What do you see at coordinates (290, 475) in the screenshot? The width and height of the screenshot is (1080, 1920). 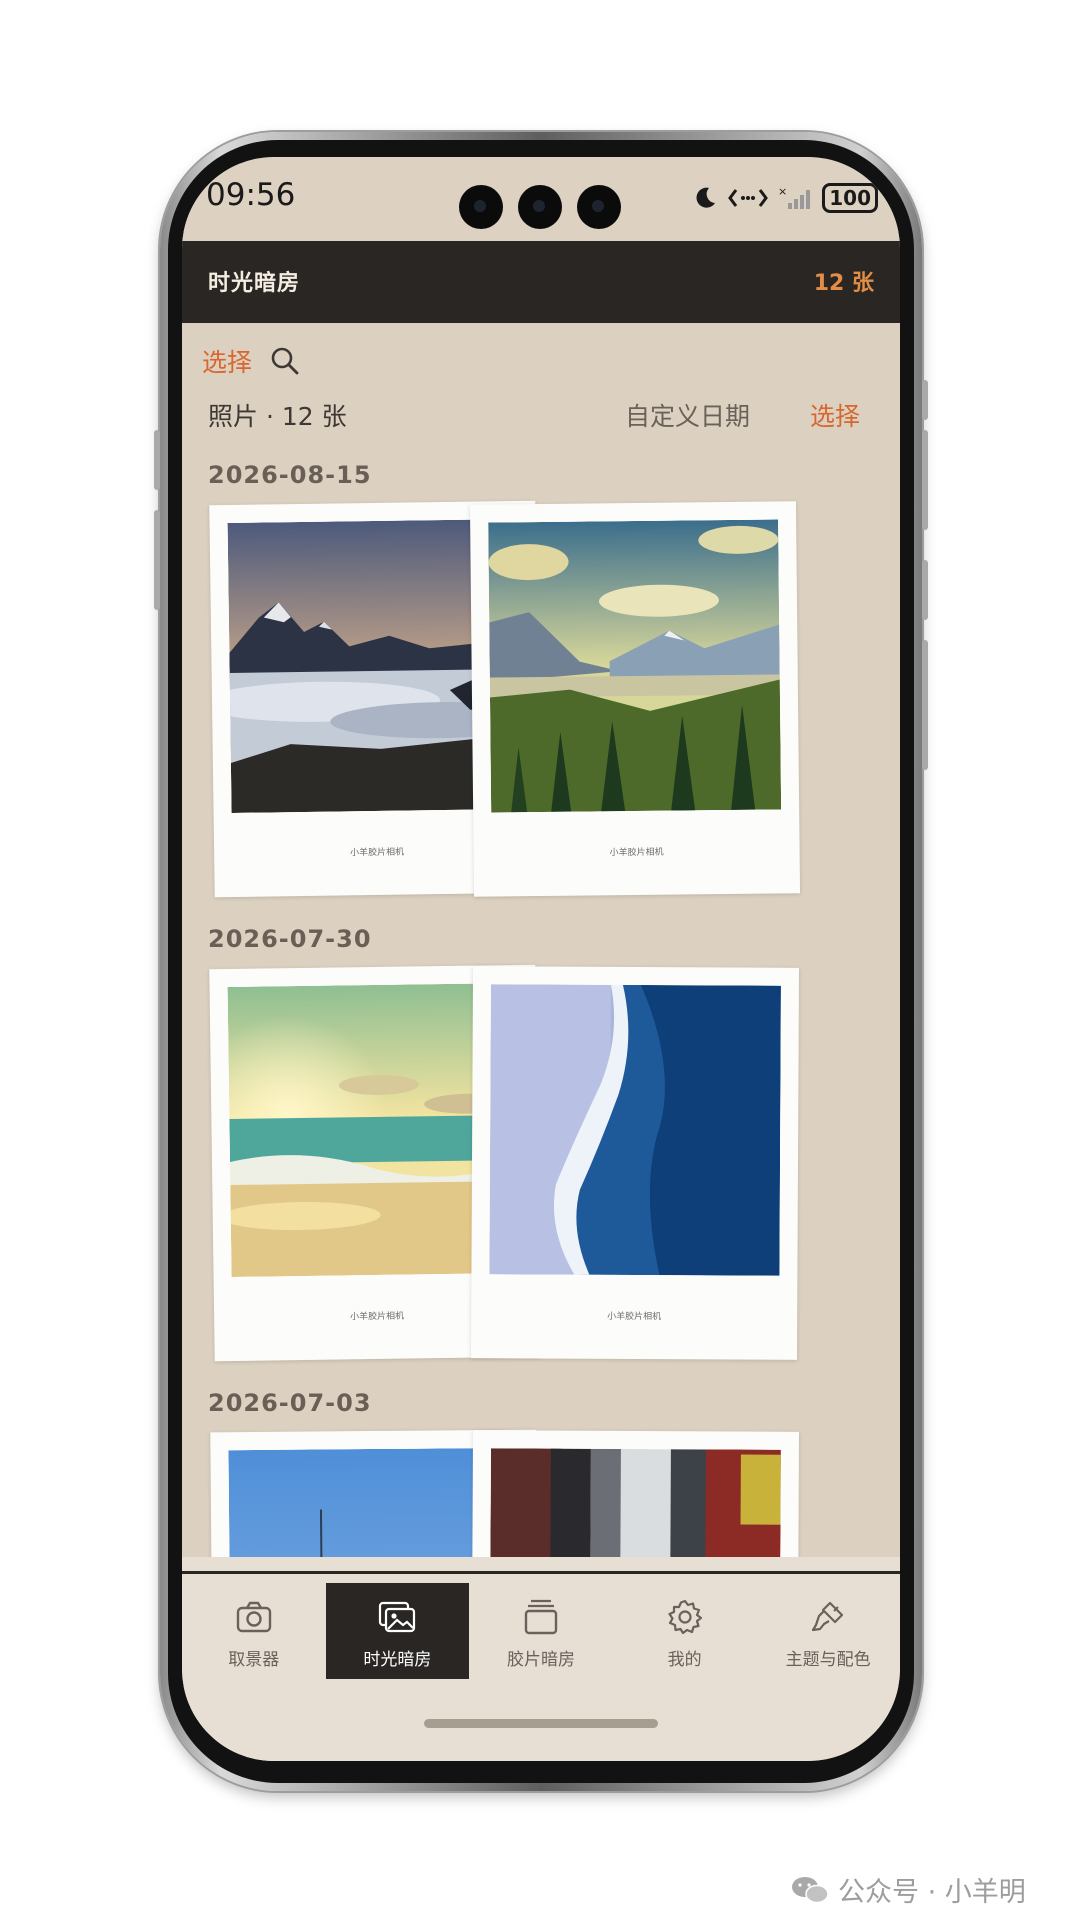 I see `date-heading: 2026-08-15` at bounding box center [290, 475].